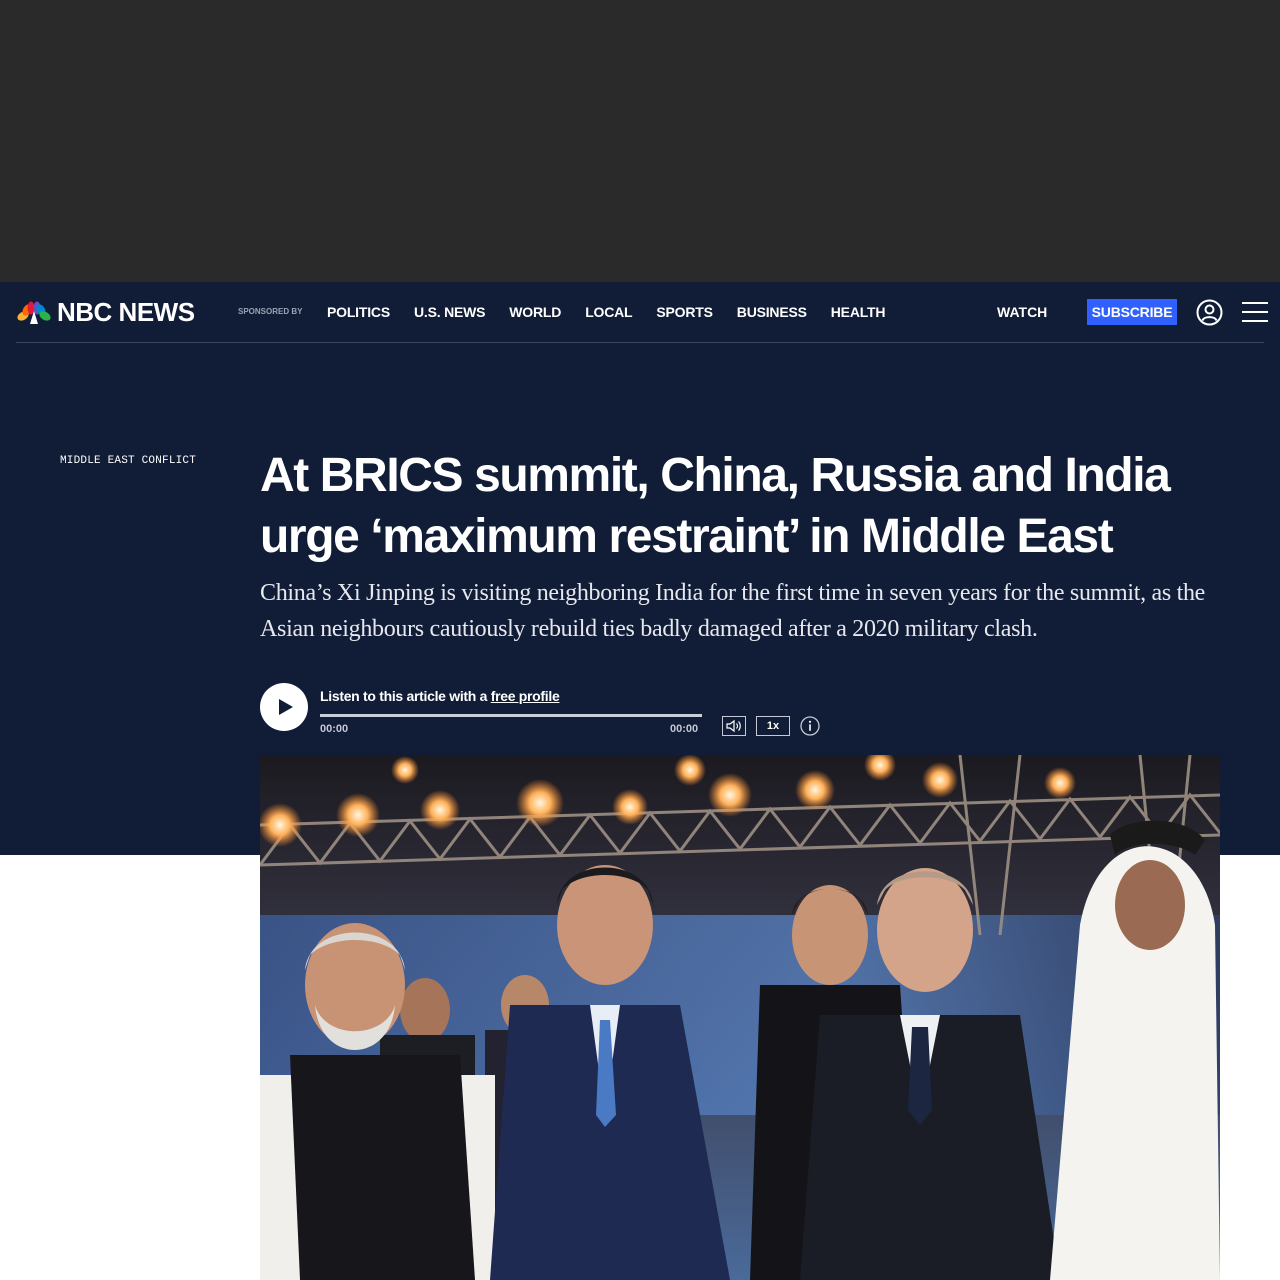  What do you see at coordinates (450, 312) in the screenshot?
I see `nav-item-us-news: U.S. NEWS` at bounding box center [450, 312].